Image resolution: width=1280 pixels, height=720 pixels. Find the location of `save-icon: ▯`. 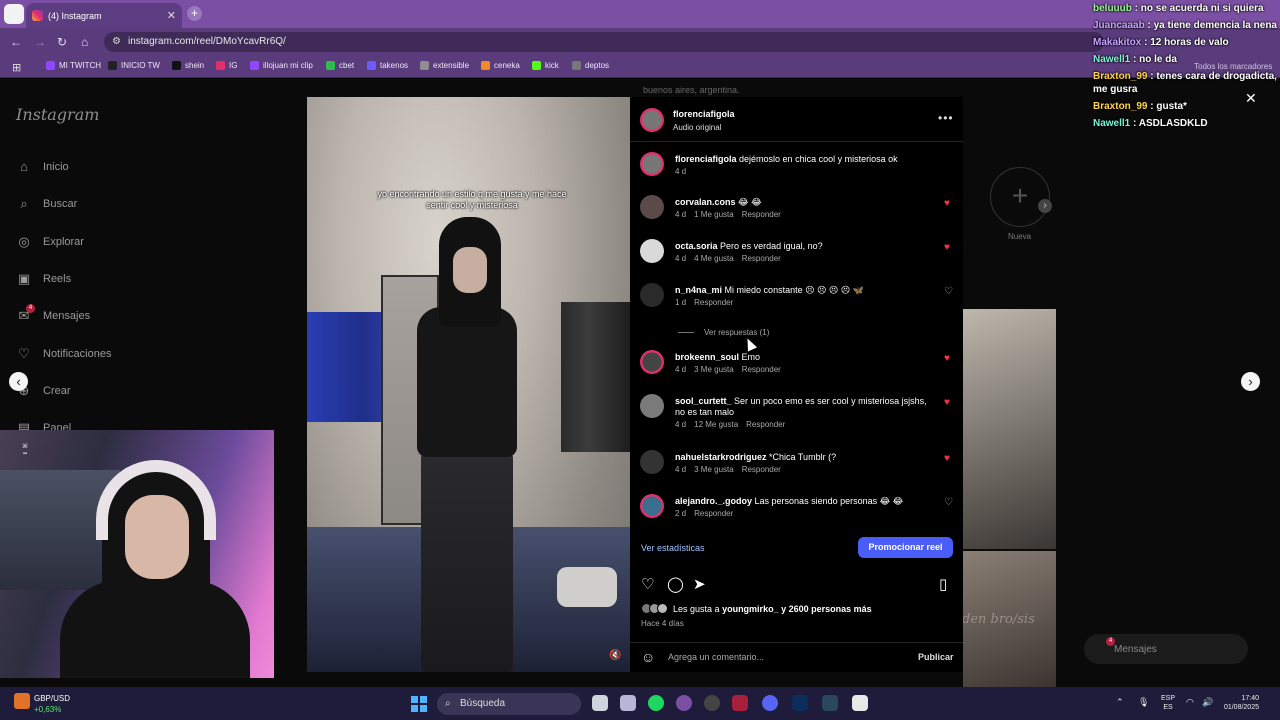

save-icon: ▯ is located at coordinates (943, 584).